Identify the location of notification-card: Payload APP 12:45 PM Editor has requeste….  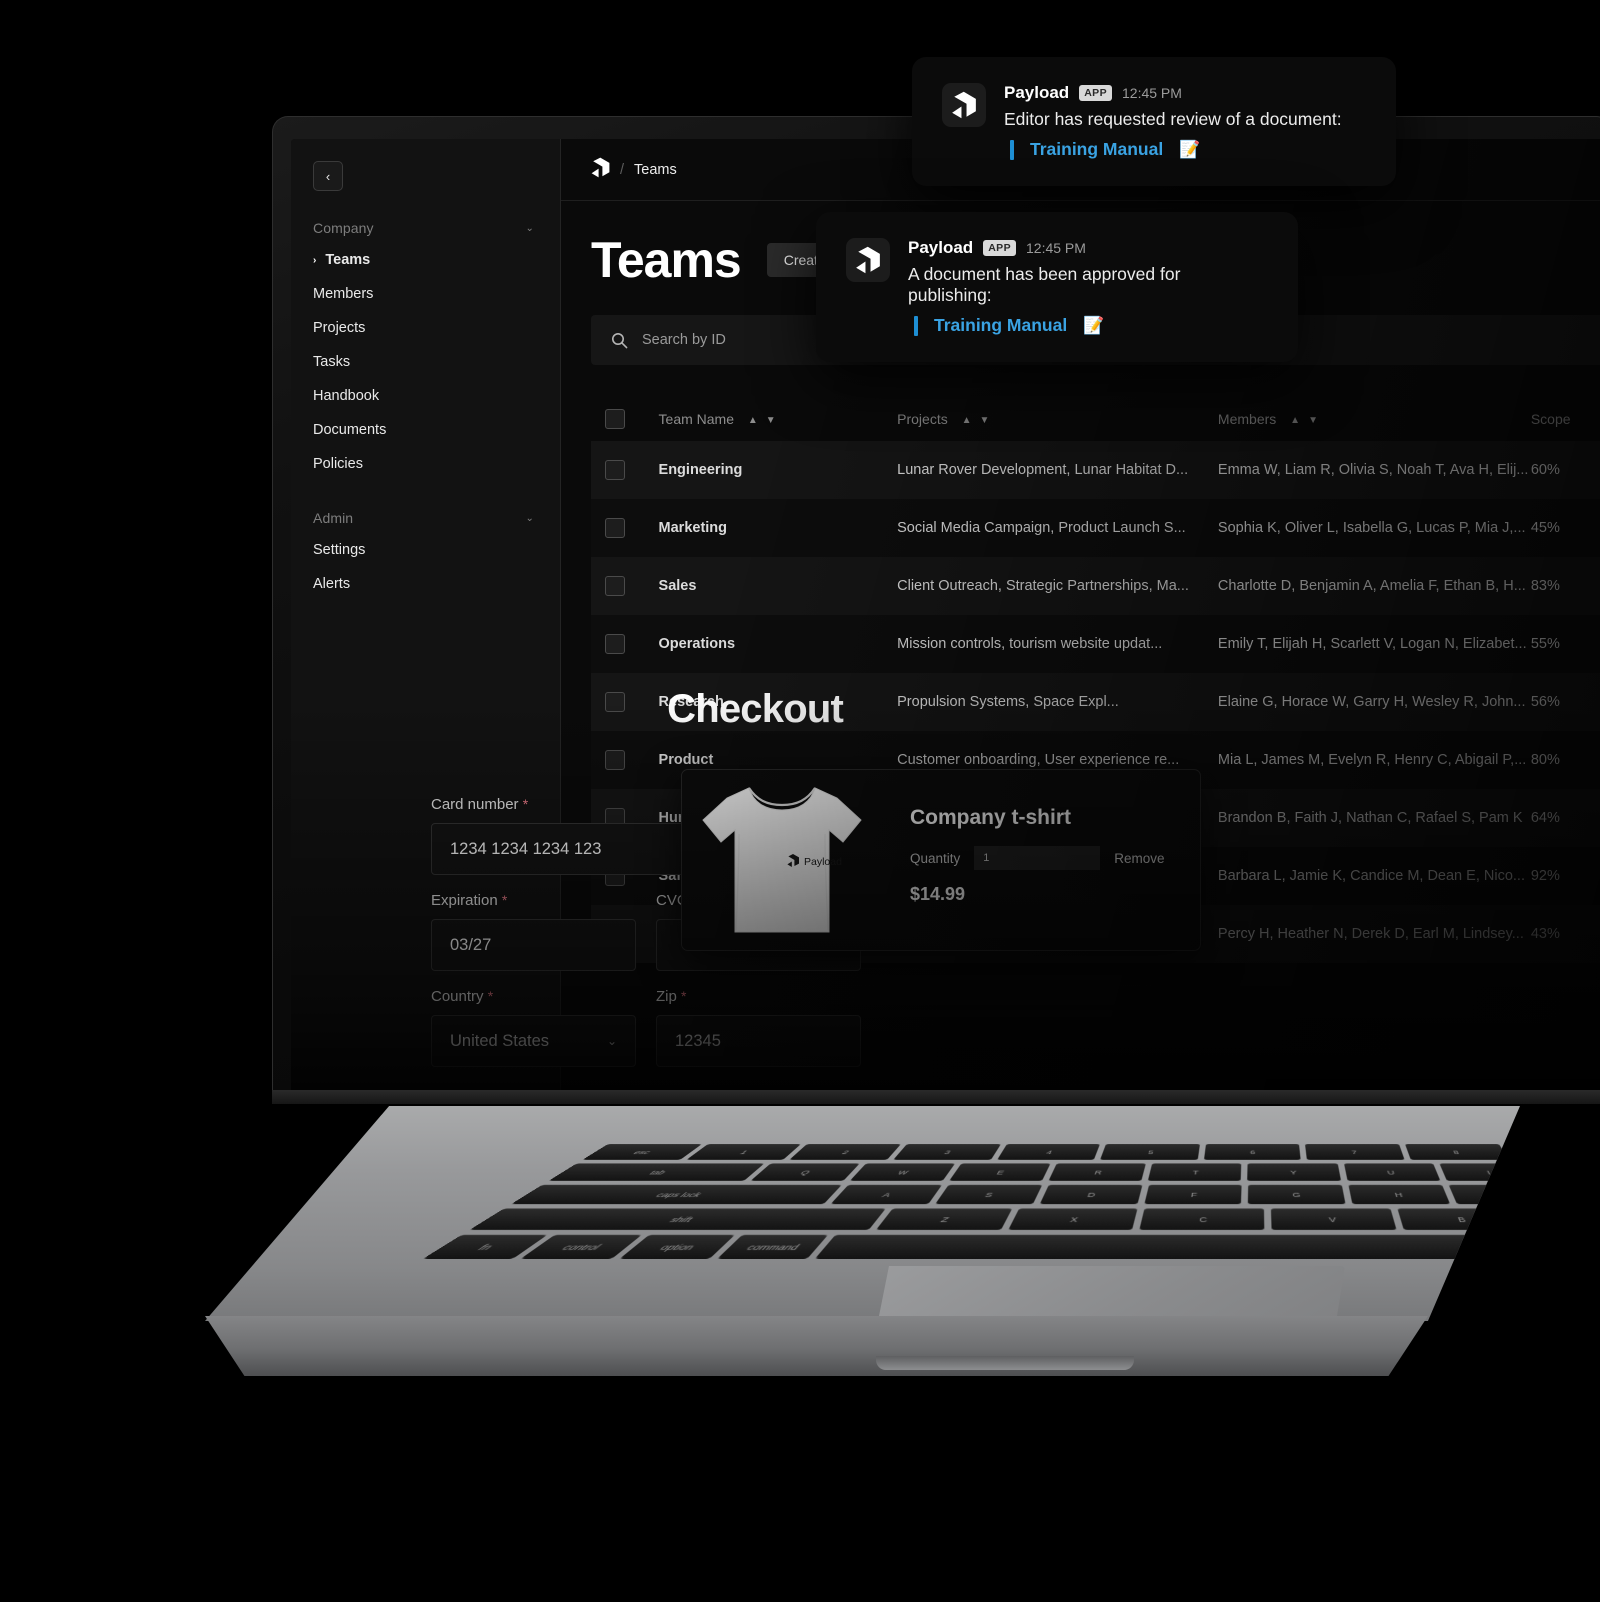
(1154, 121).